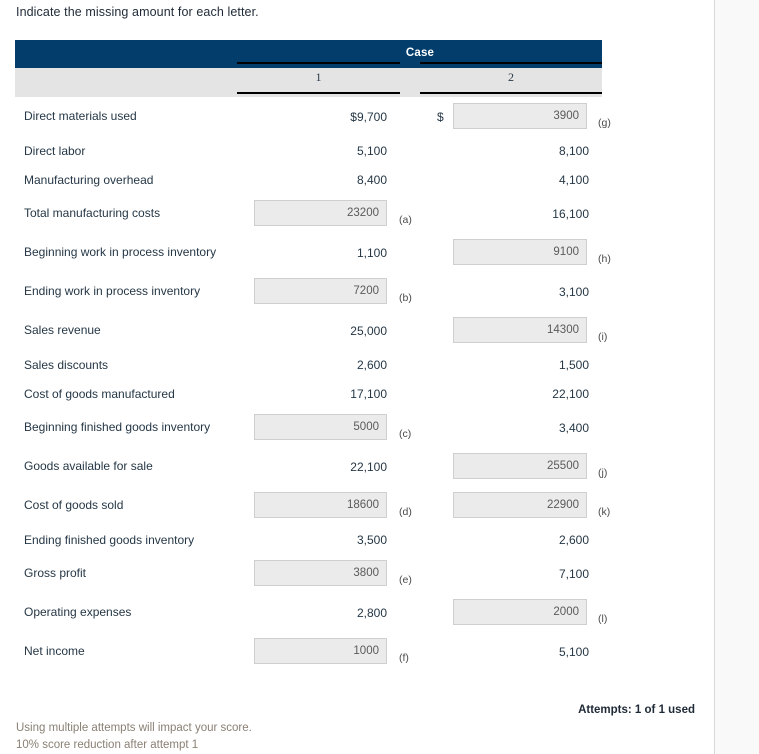 The width and height of the screenshot is (759, 754). Describe the element at coordinates (511, 645) in the screenshot. I see `cell-col2: 5,100` at that location.